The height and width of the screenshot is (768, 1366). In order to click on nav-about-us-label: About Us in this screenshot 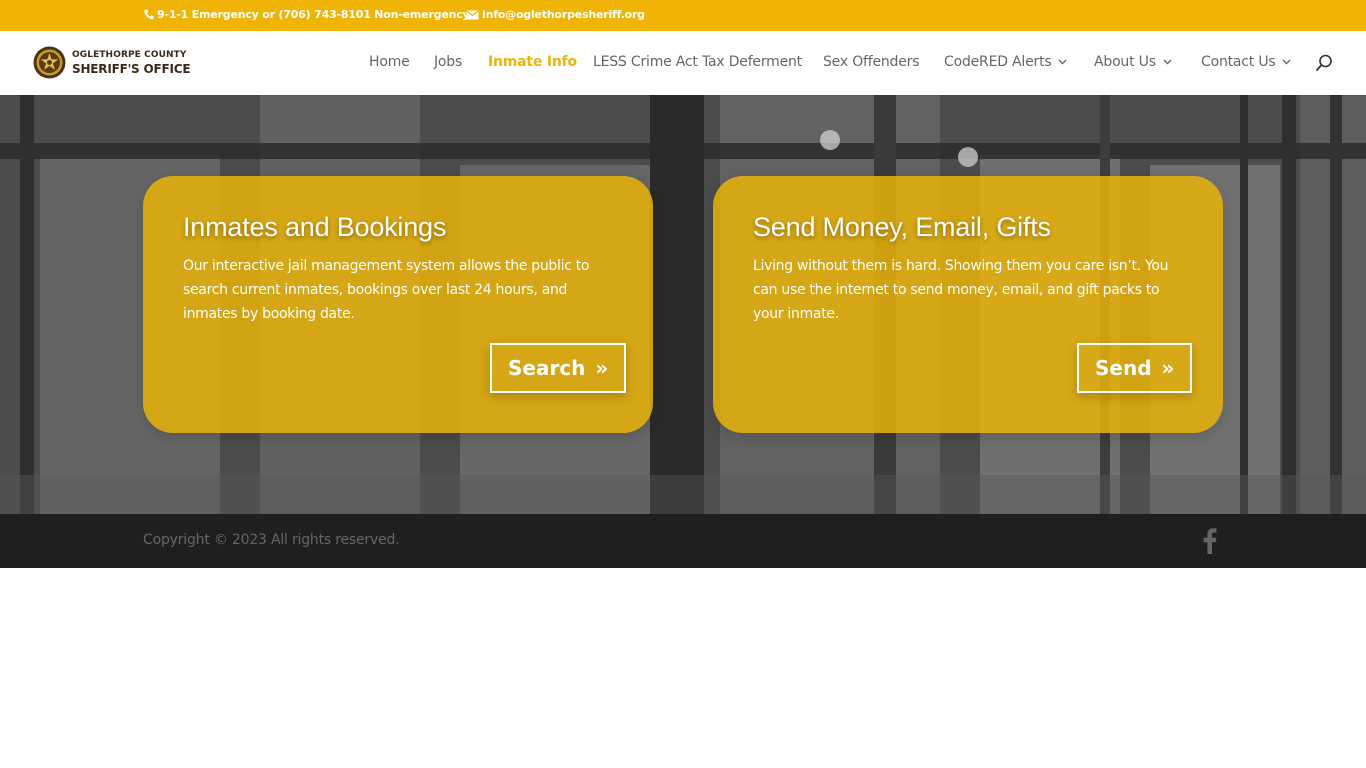, I will do `click(1125, 62)`.